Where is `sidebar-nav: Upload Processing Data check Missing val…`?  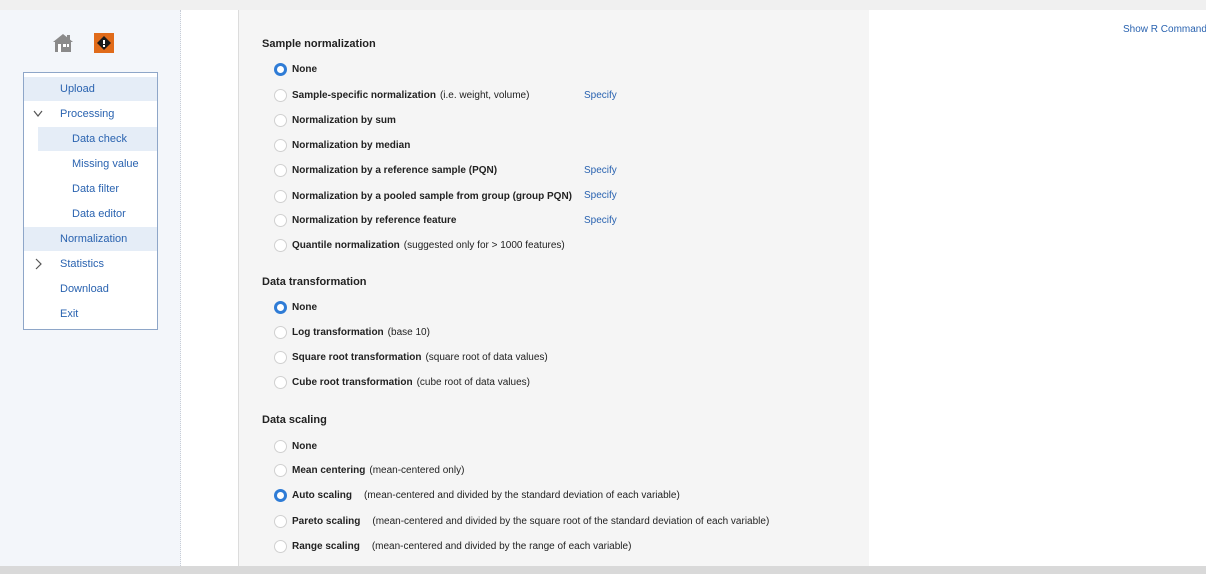
sidebar-nav: Upload Processing Data check Missing val… is located at coordinates (90, 201).